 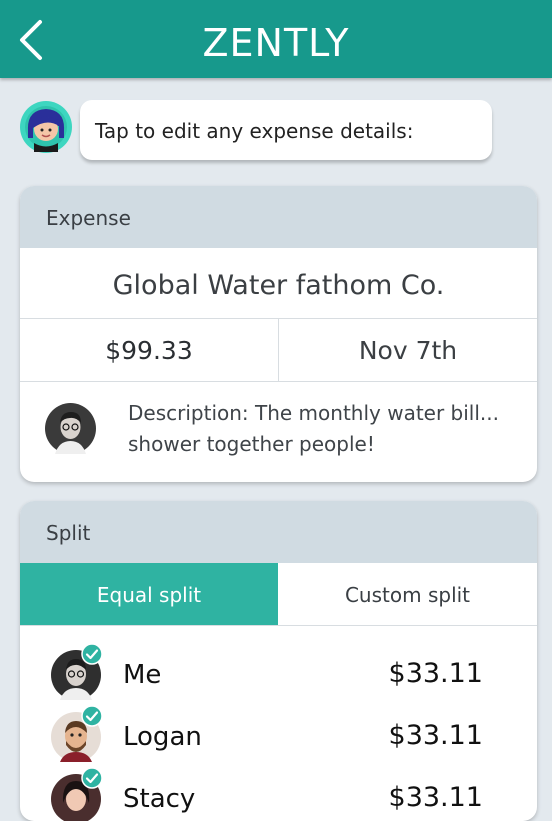 I want to click on app-header: ZENTLY, so click(x=276, y=39).